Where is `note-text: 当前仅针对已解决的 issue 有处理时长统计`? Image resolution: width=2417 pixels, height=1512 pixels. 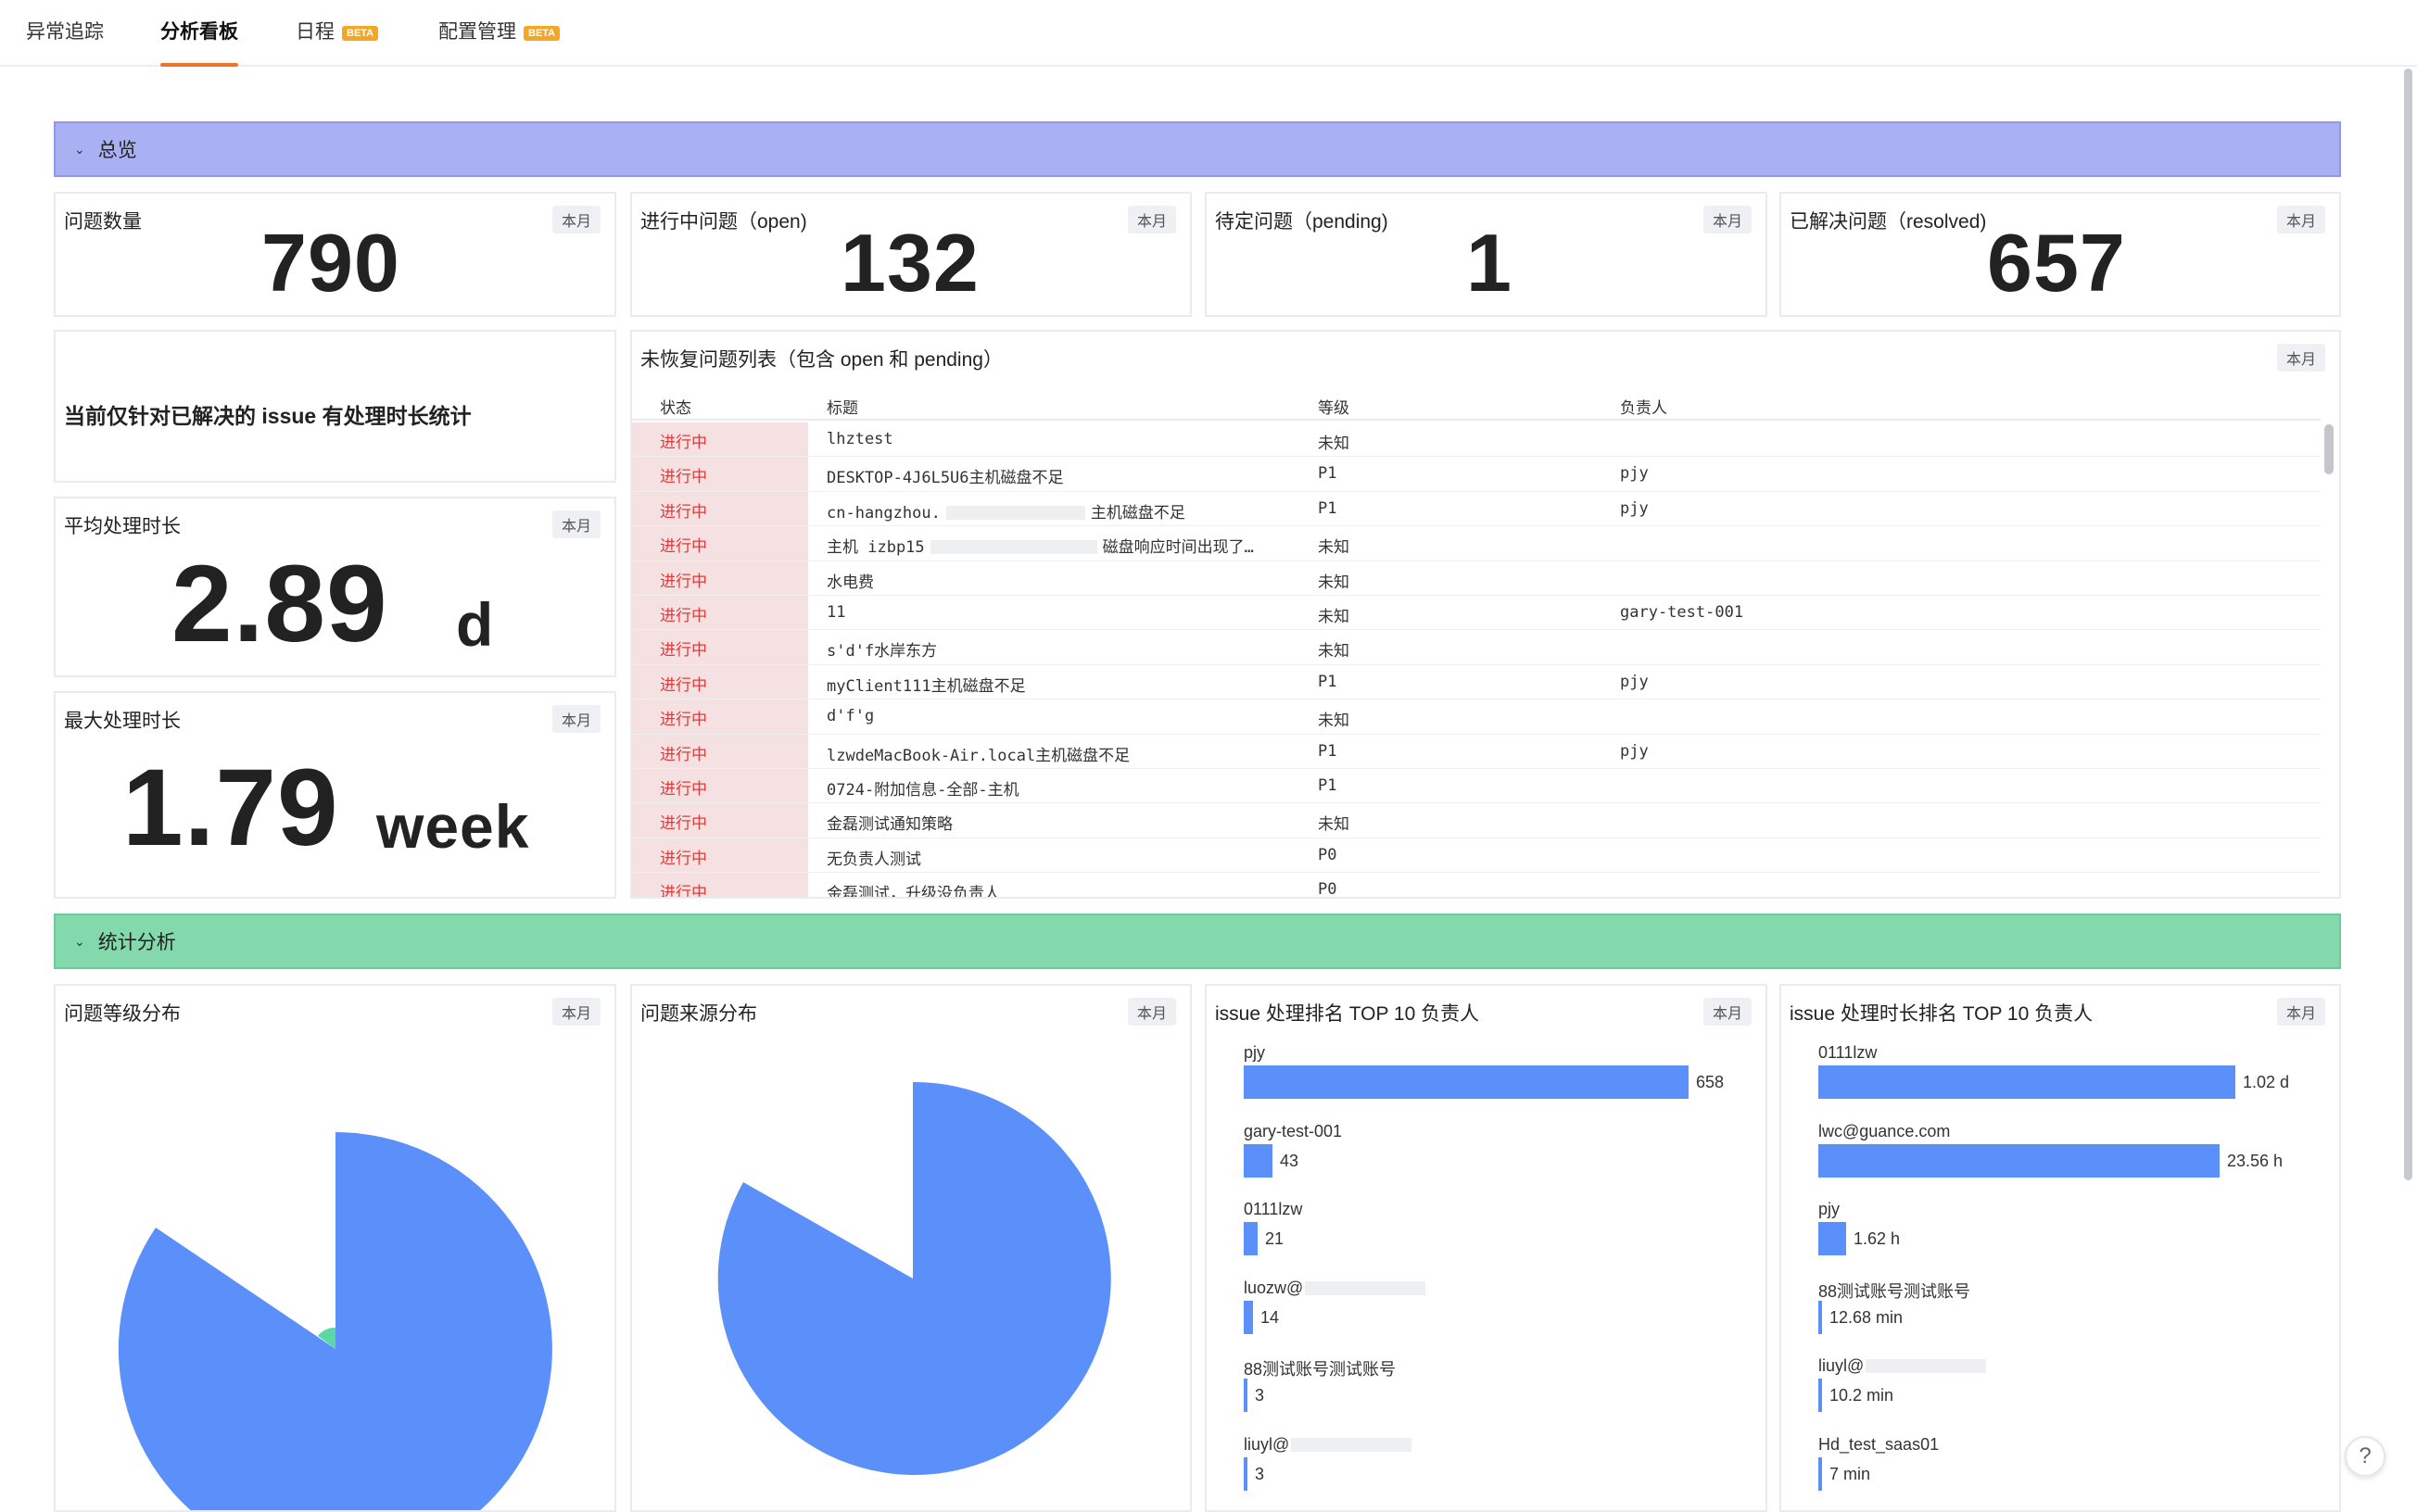 note-text: 当前仅针对已解决的 issue 有处理时长统计 is located at coordinates (268, 414).